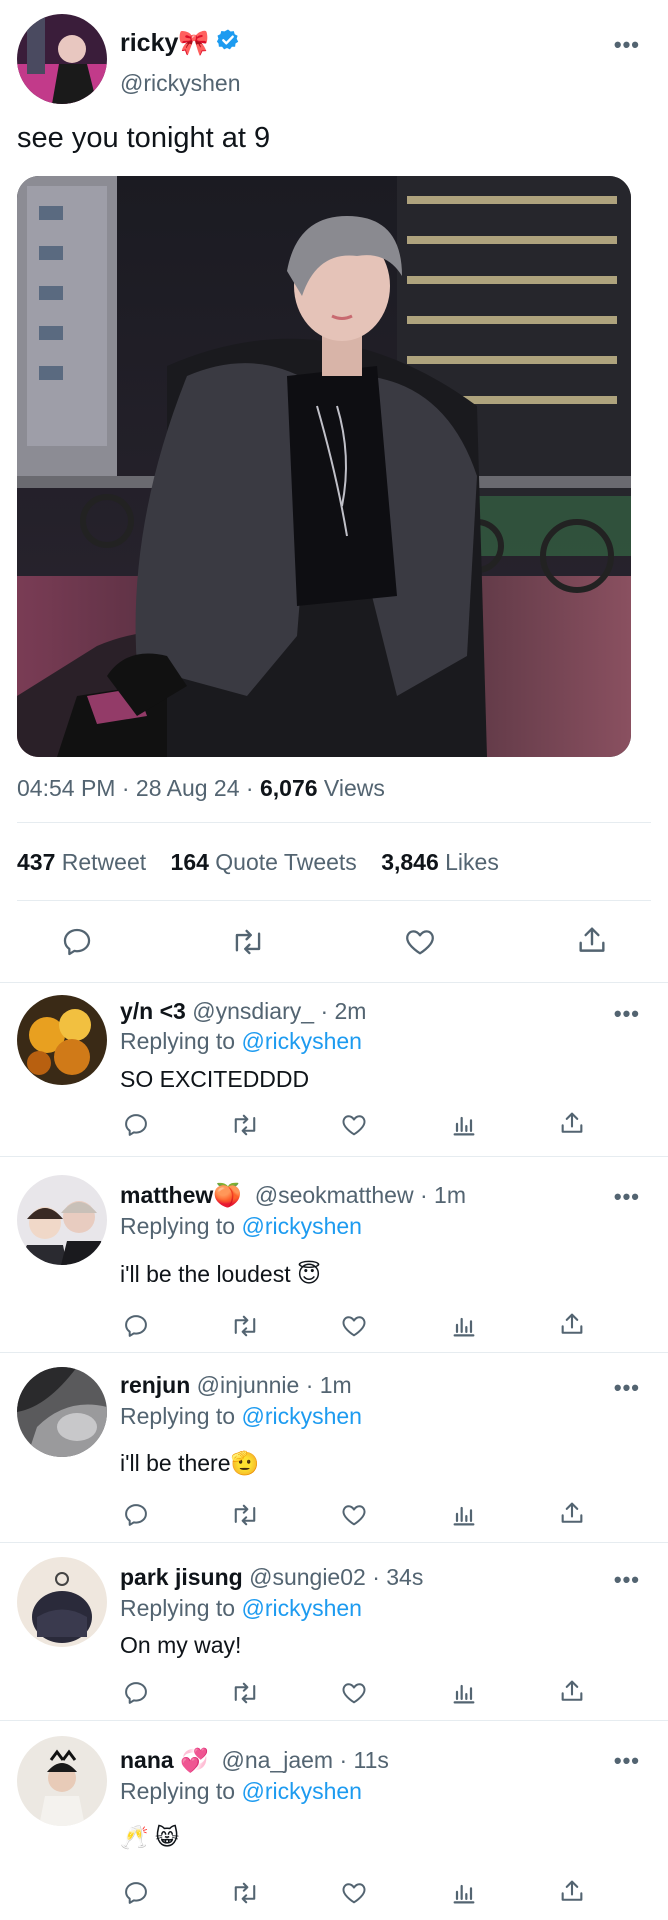  Describe the element at coordinates (307, 1577) in the screenshot. I see `reply-handle: @sungie02` at that location.